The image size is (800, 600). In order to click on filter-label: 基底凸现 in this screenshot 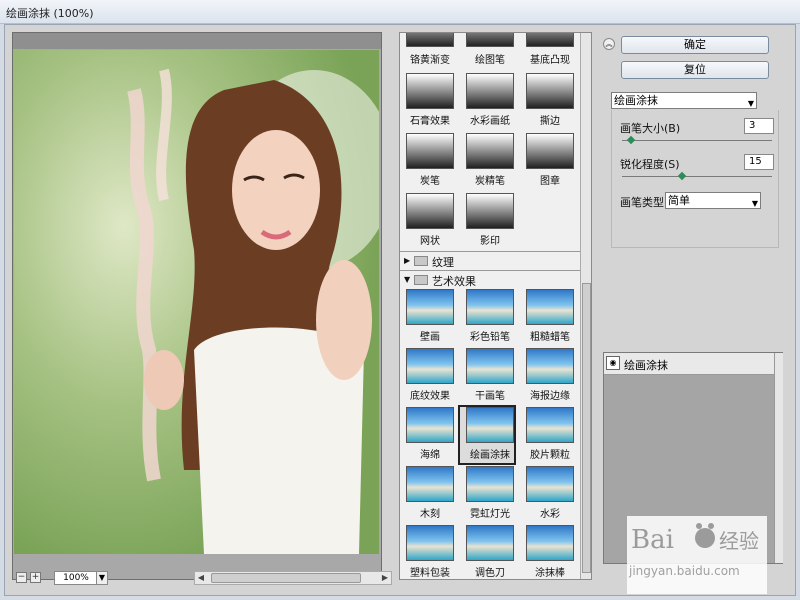, I will do `click(550, 60)`.